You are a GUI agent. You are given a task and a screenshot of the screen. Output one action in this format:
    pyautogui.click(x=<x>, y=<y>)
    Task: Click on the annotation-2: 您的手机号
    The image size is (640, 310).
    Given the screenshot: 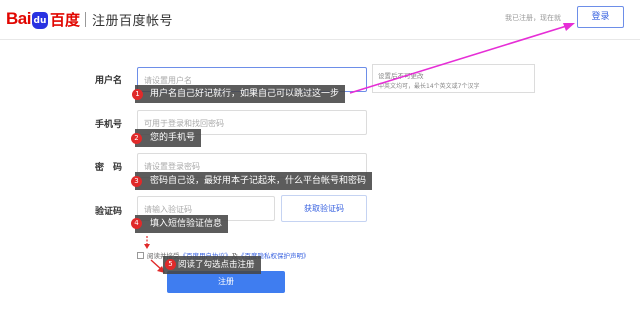 What is the action you would take?
    pyautogui.click(x=168, y=138)
    